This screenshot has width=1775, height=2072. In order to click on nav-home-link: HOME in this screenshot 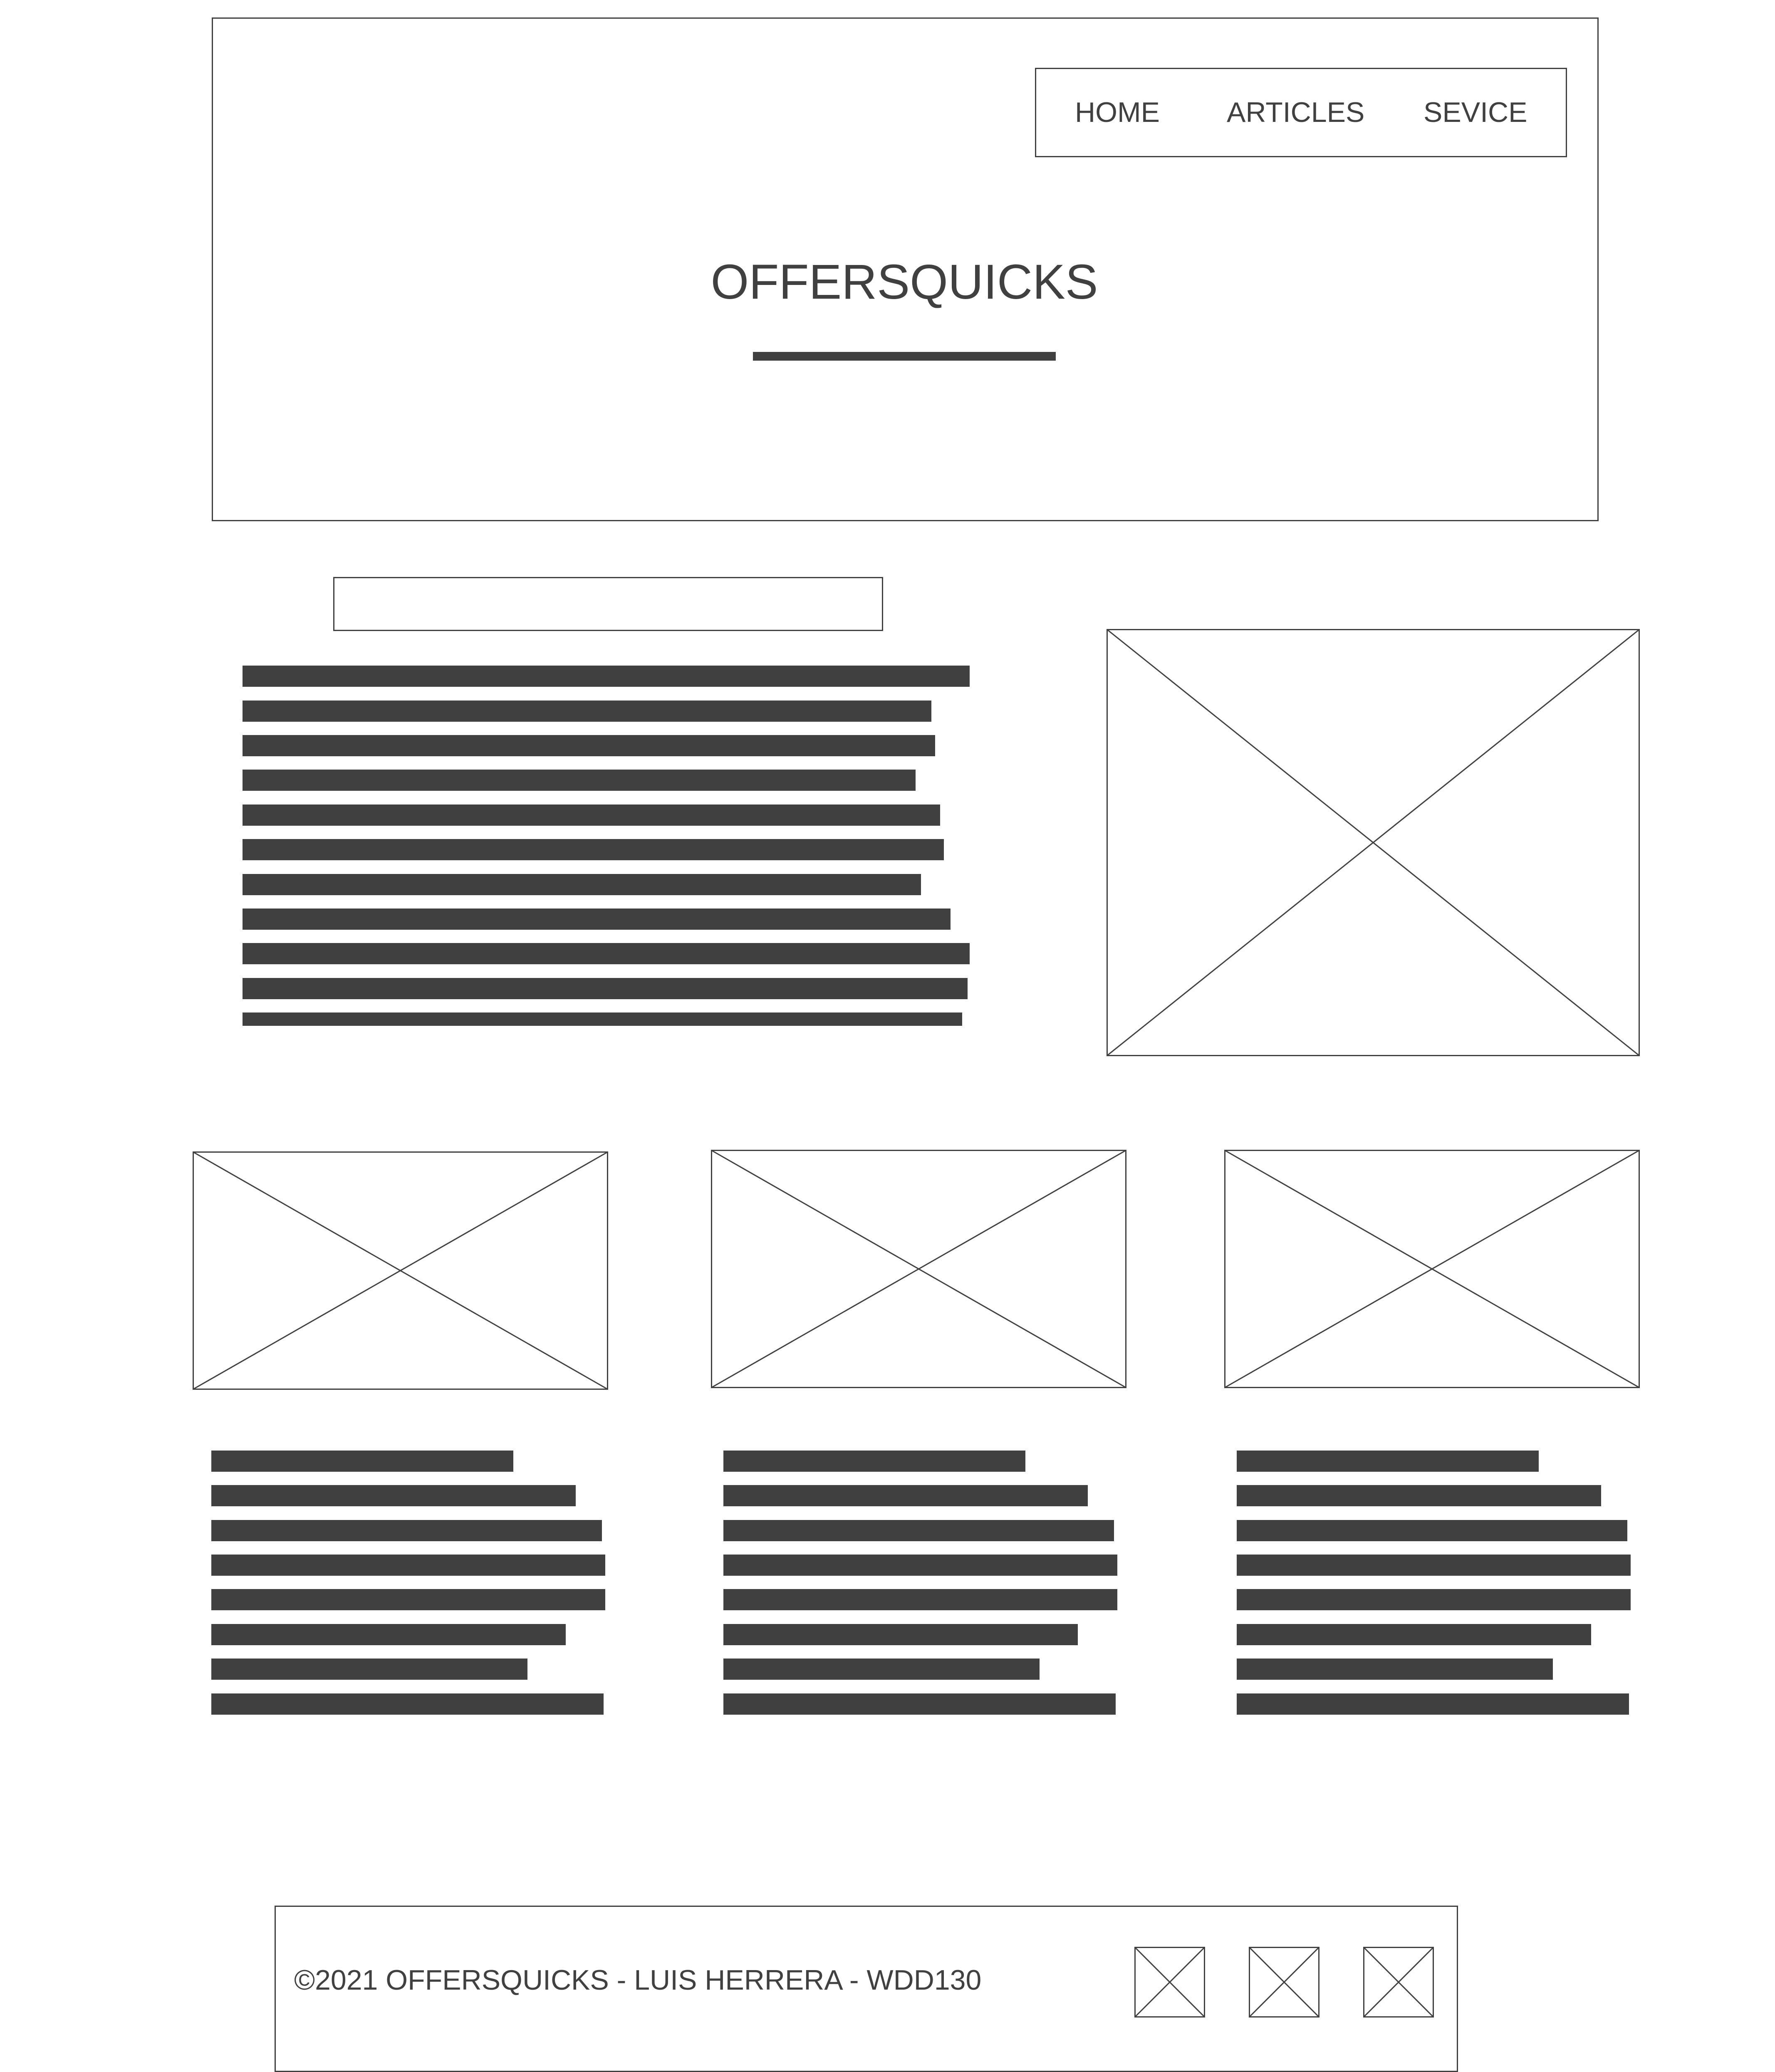, I will do `click(1117, 112)`.